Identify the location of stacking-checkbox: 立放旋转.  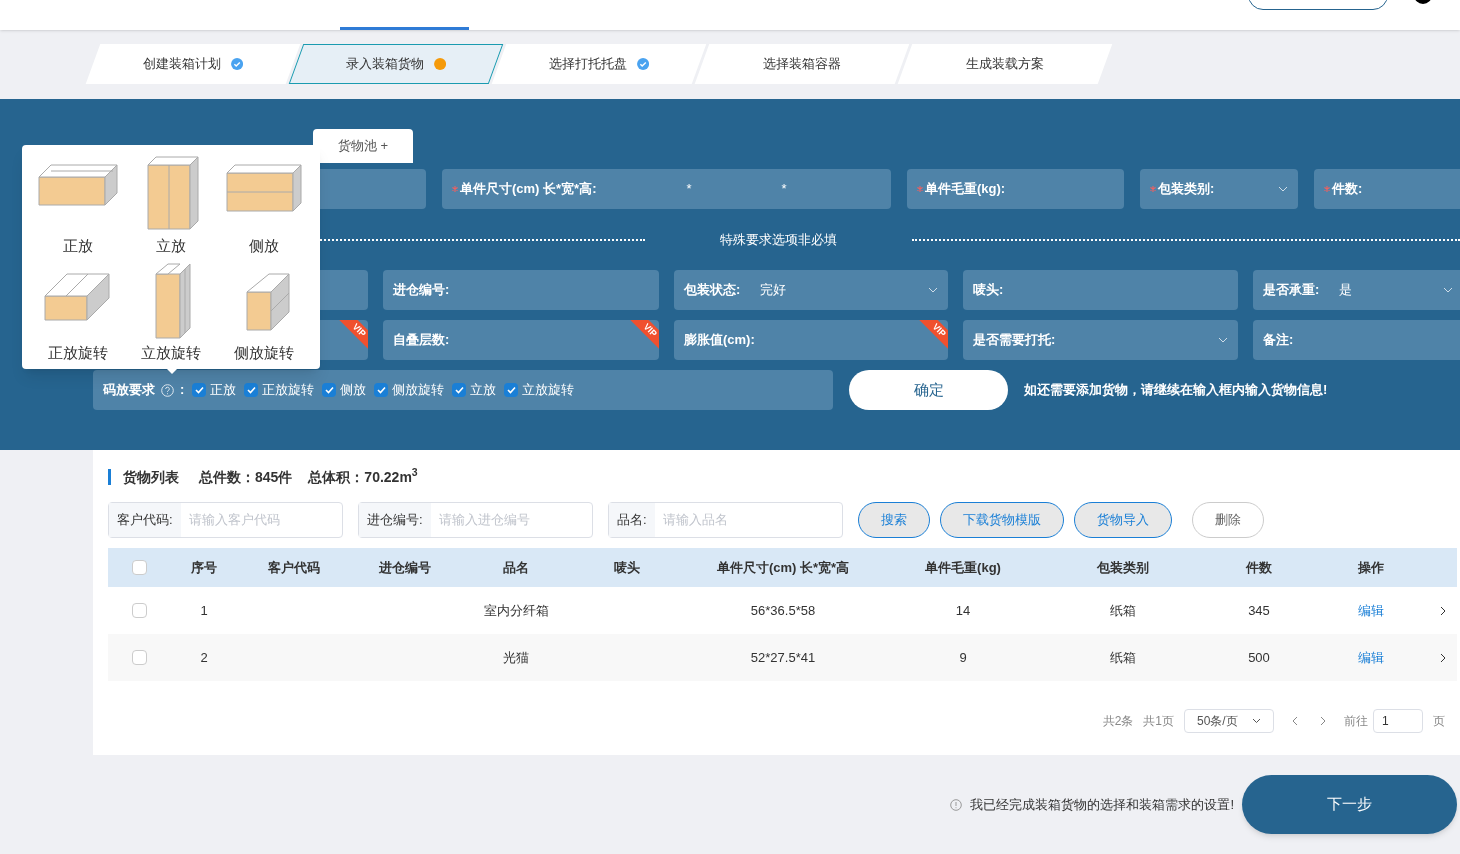
(539, 390).